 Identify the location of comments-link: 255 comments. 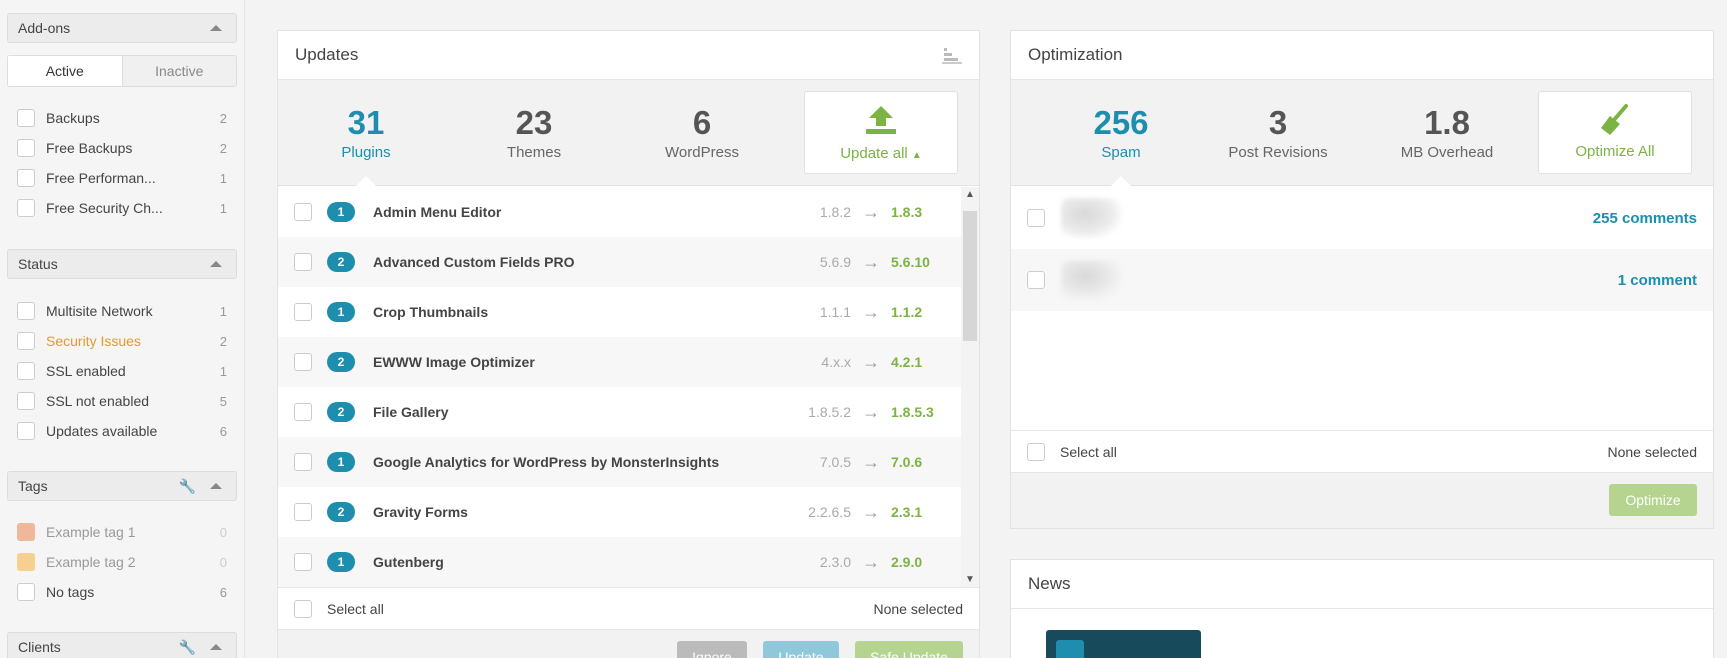
(1645, 218).